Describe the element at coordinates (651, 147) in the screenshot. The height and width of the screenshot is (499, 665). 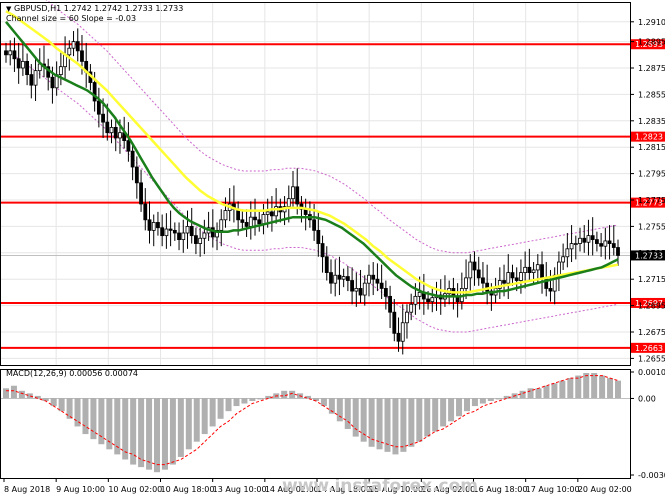
I see `price-tick-label: 1.2815` at that location.